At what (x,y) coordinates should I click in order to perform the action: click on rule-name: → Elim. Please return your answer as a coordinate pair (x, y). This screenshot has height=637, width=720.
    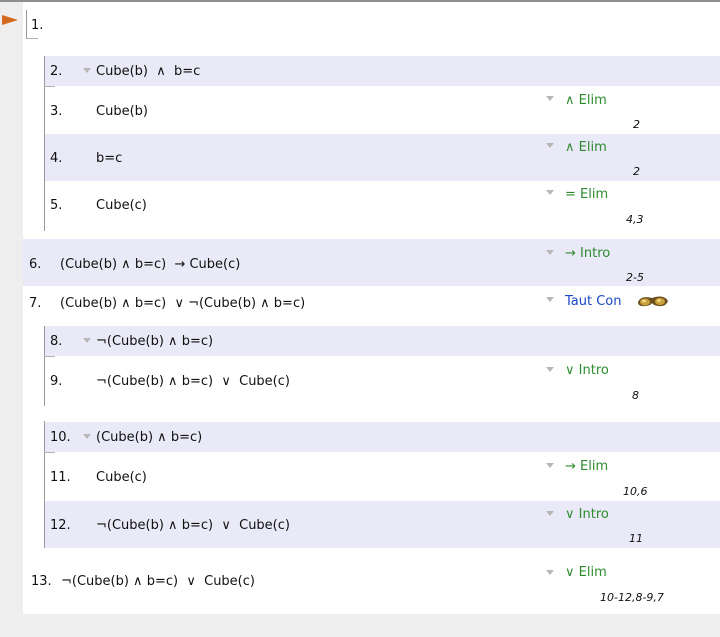
    Looking at the image, I should click on (586, 466).